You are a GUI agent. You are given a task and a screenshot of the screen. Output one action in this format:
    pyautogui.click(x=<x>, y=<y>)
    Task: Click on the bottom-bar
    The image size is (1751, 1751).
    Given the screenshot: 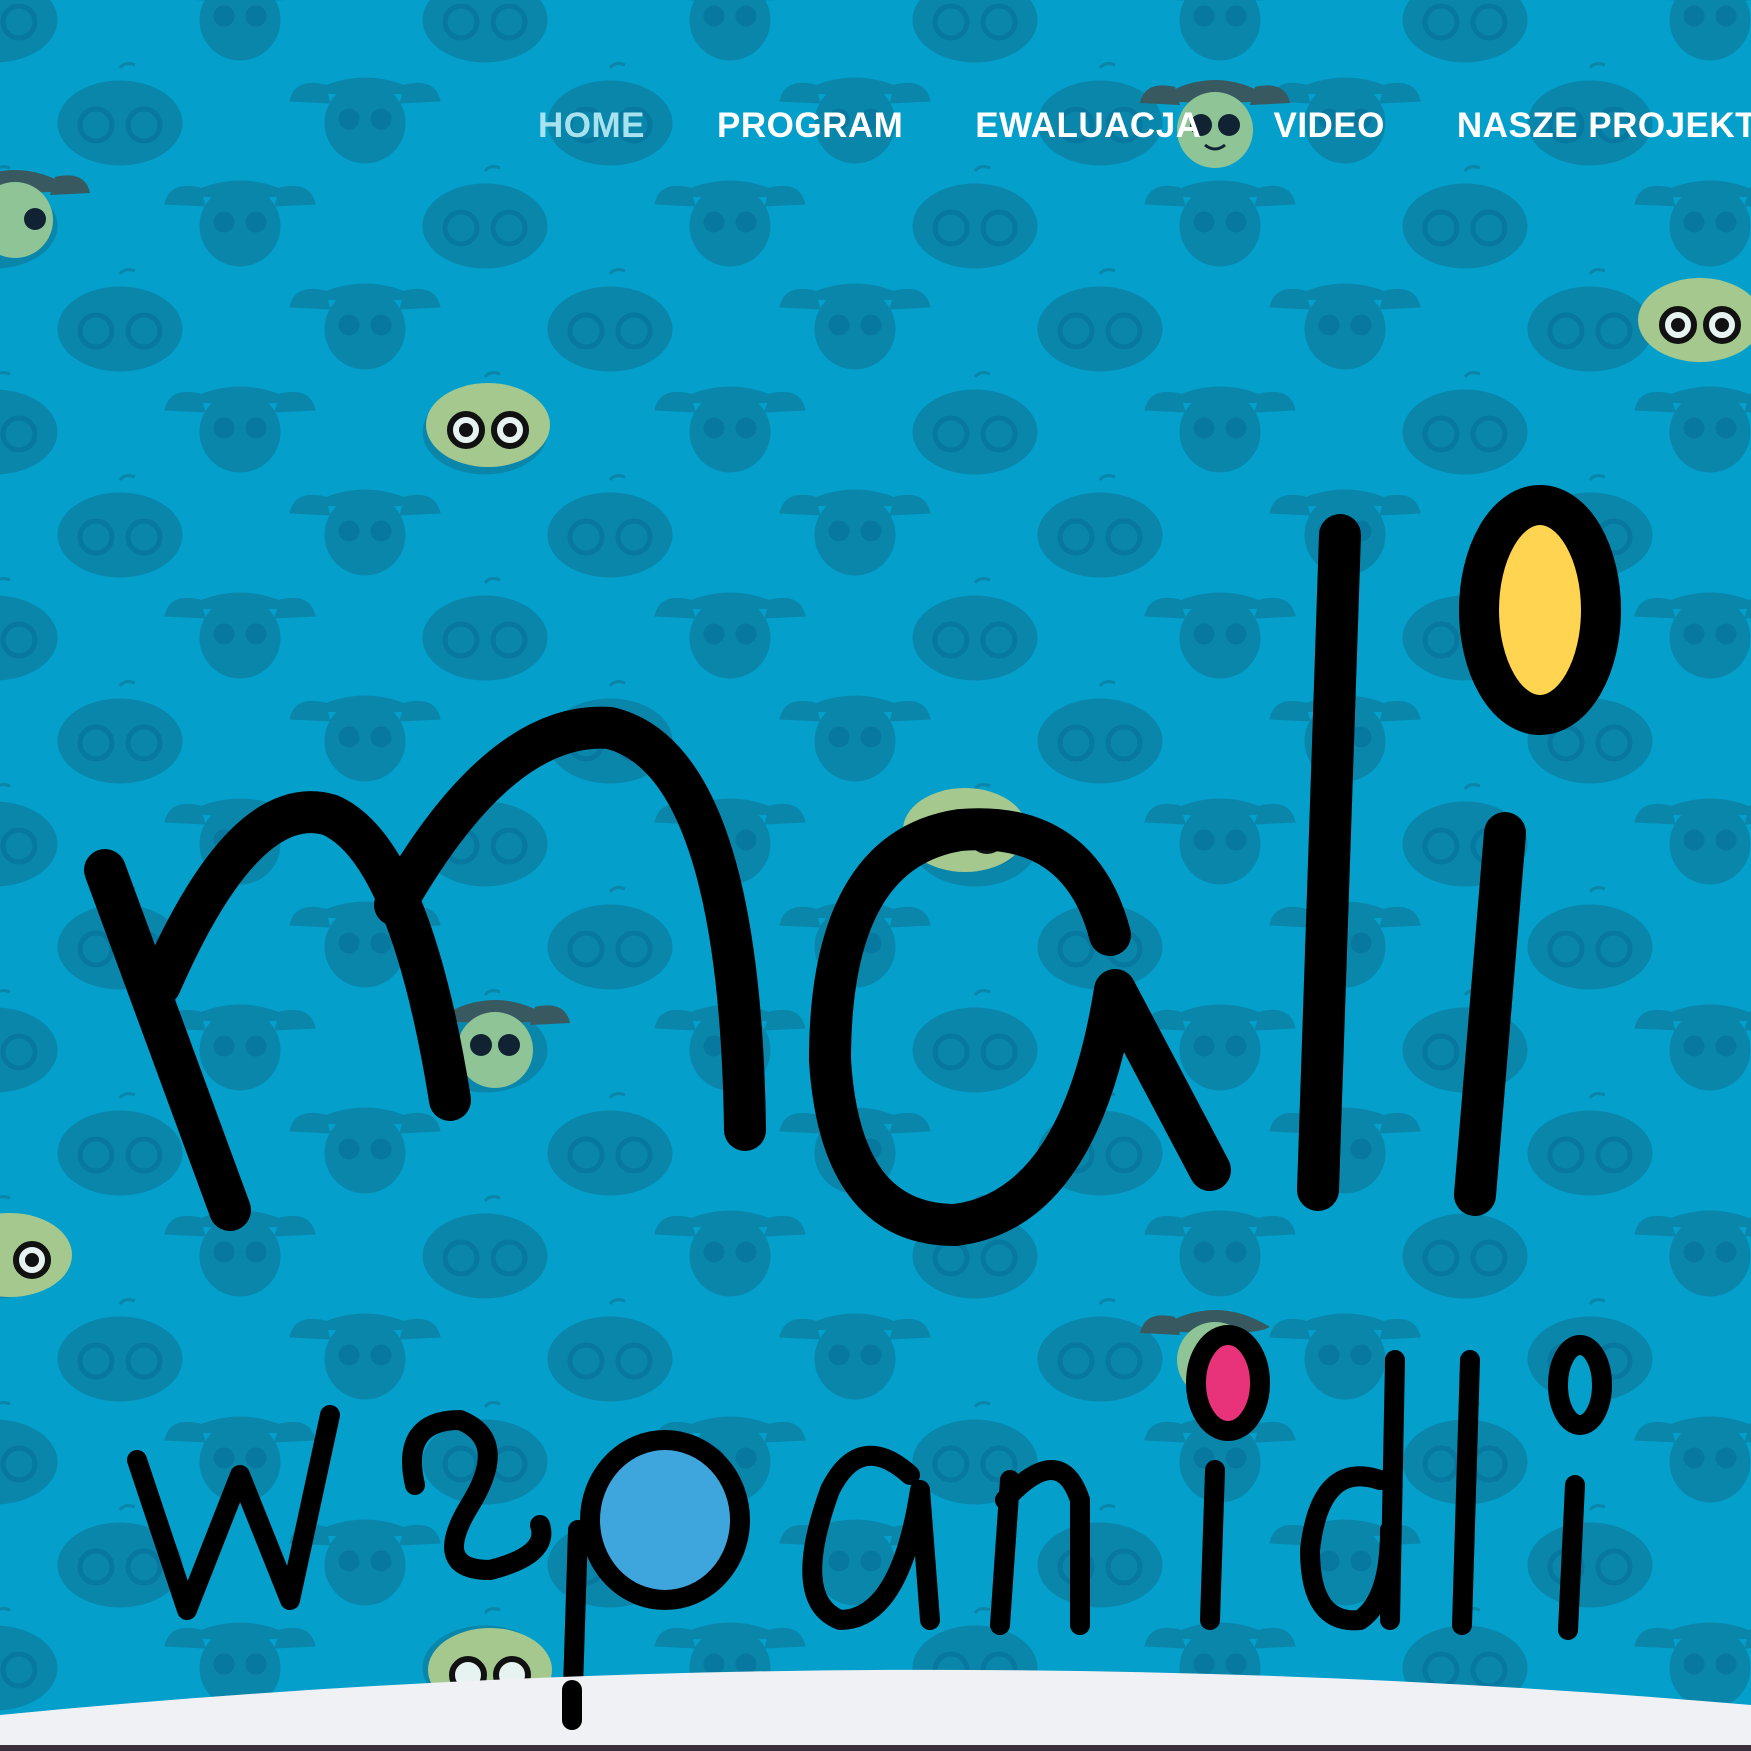 What is the action you would take?
    pyautogui.click(x=875, y=1748)
    